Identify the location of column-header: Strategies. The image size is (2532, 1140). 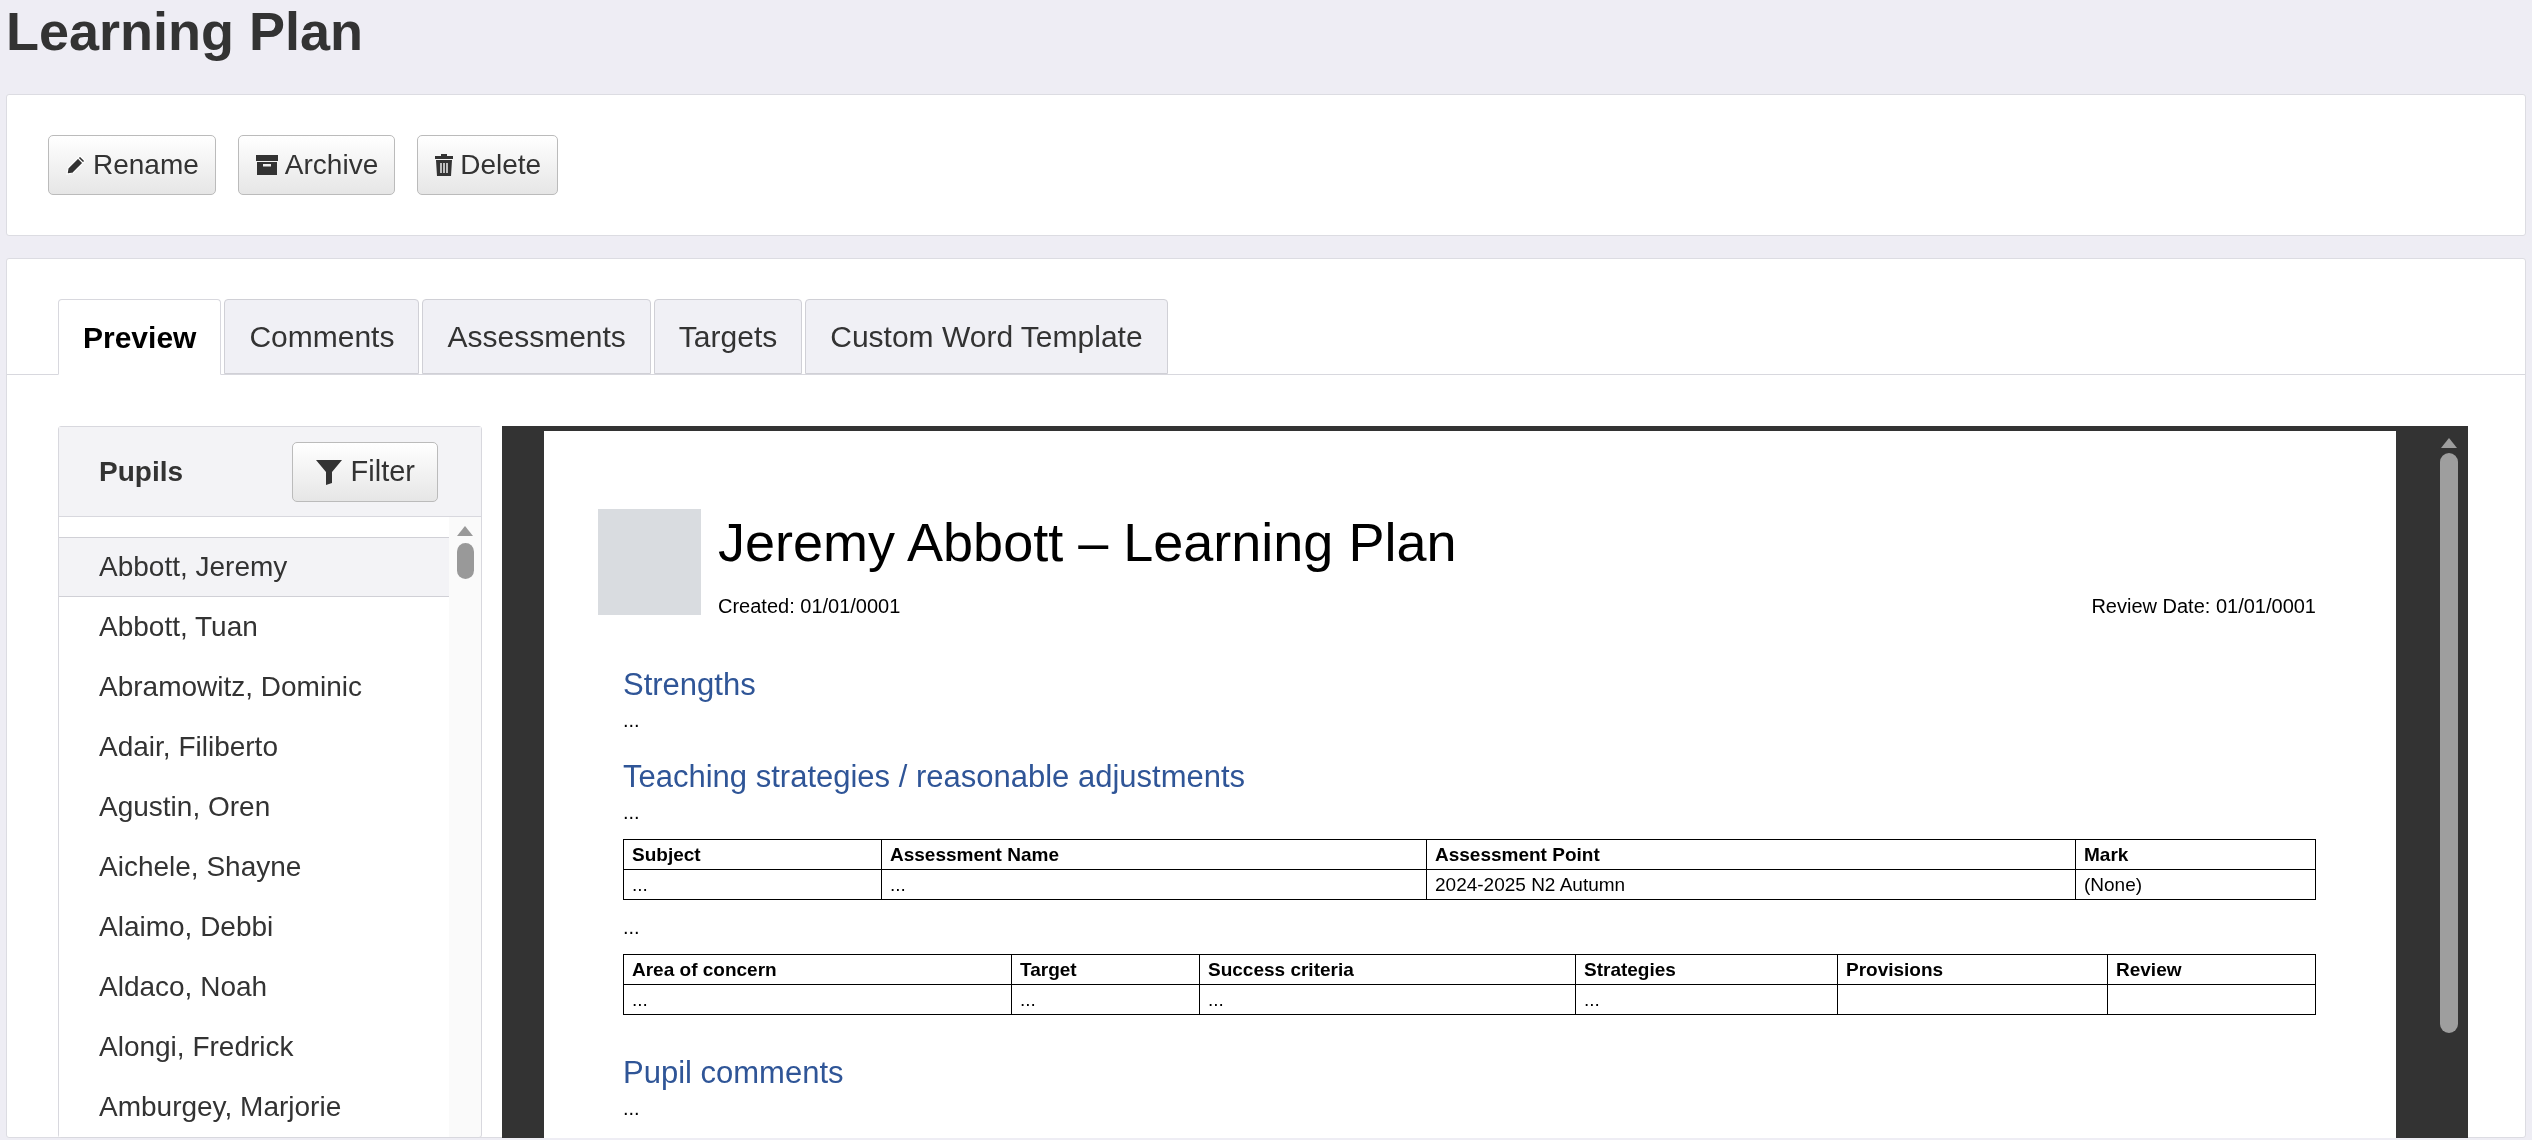
(1706, 969).